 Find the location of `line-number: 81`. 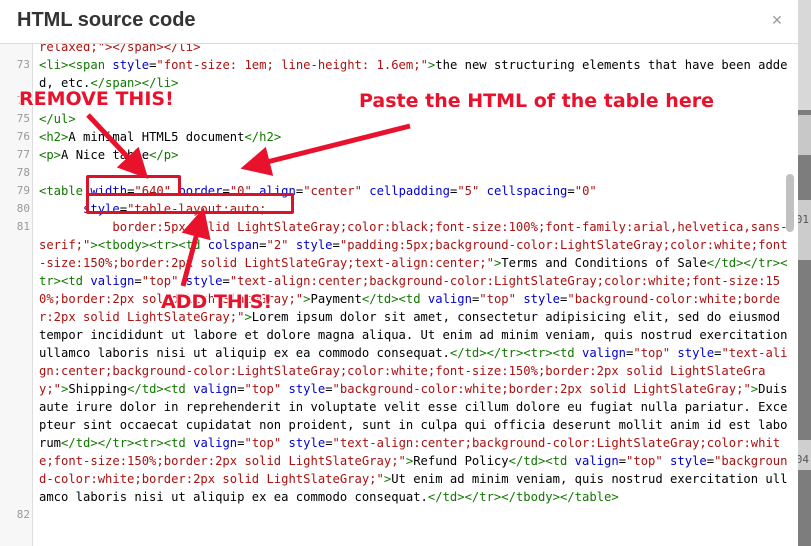

line-number: 81 is located at coordinates (23, 226).